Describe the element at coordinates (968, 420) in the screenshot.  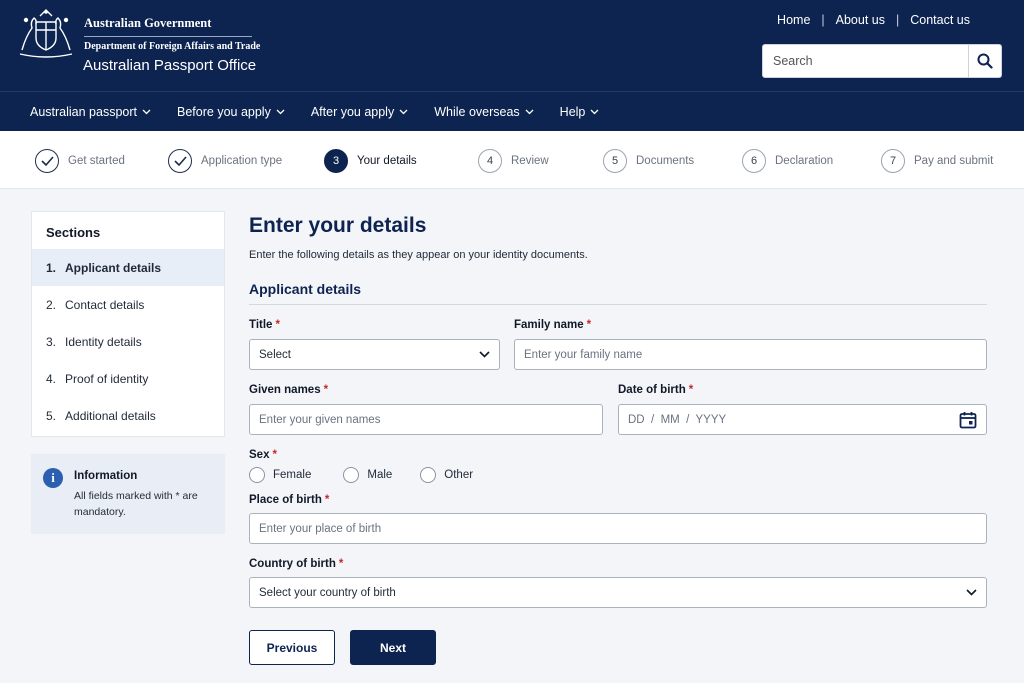
I see `calendar-icon` at that location.